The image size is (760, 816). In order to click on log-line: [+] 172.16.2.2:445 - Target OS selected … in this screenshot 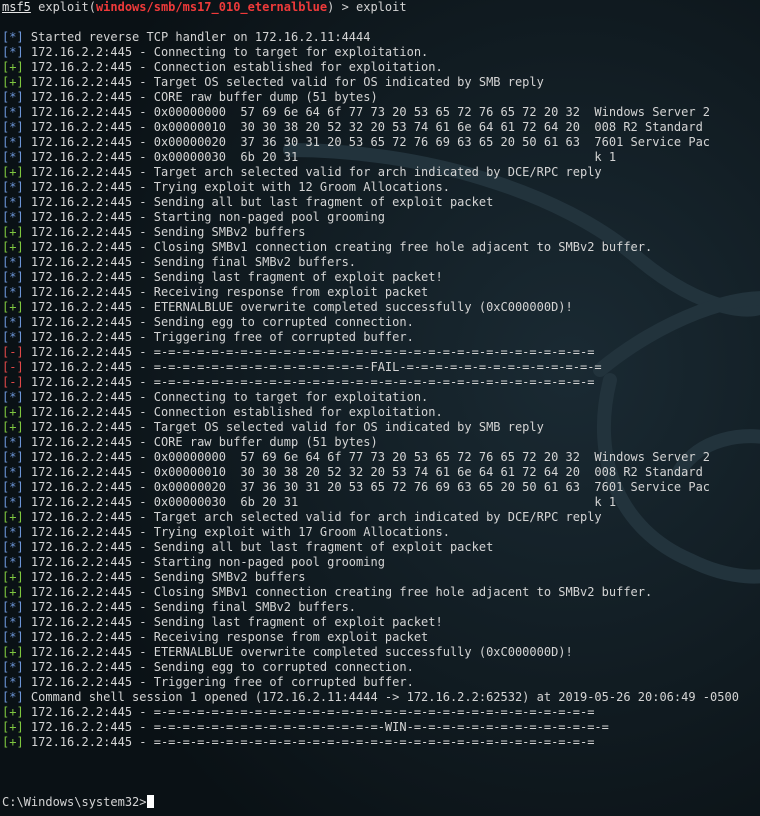, I will do `click(273, 82)`.